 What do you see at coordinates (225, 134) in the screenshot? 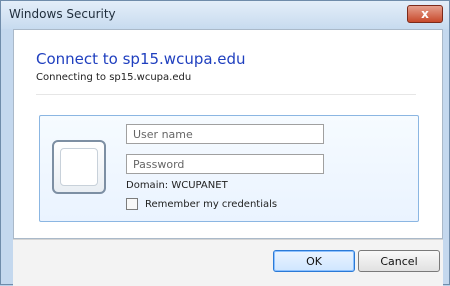
I see `username-field` at bounding box center [225, 134].